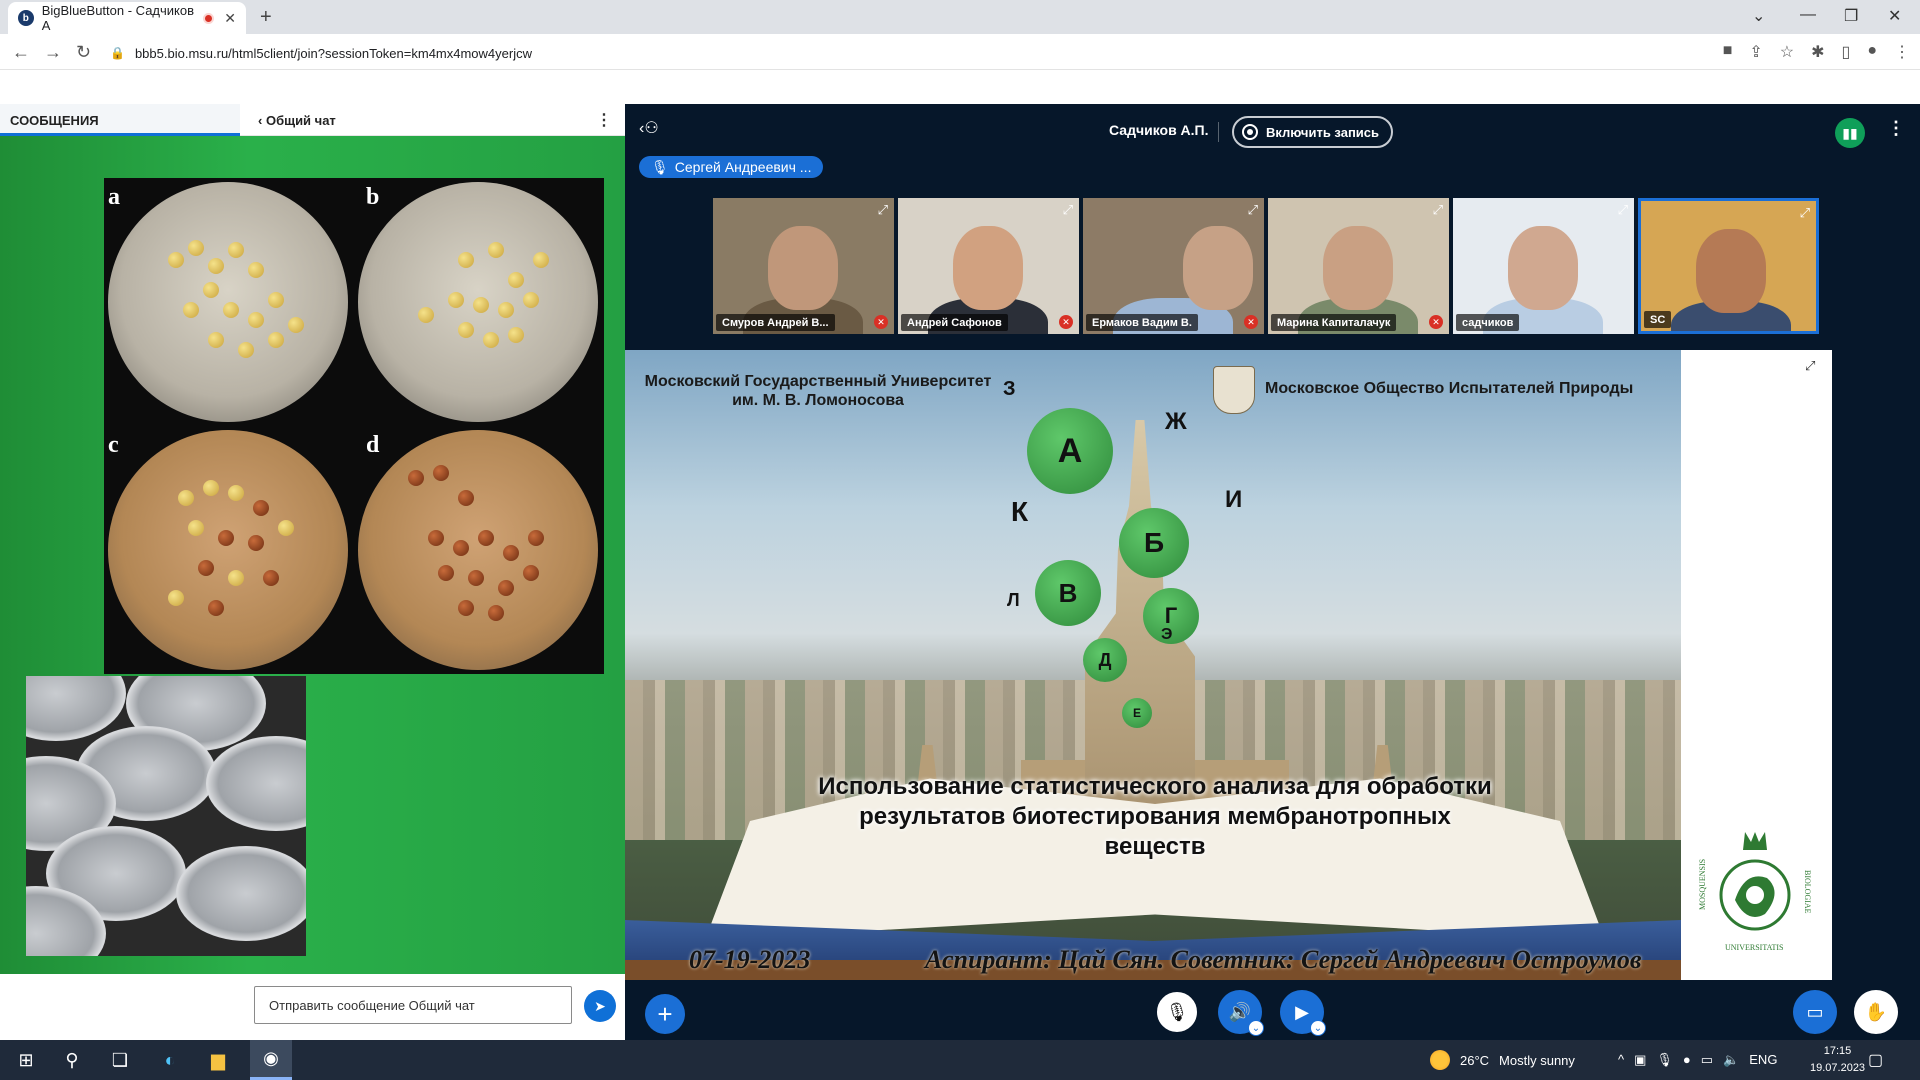 The width and height of the screenshot is (1920, 1080). What do you see at coordinates (1440, 1060) in the screenshot?
I see `sun-icon` at bounding box center [1440, 1060].